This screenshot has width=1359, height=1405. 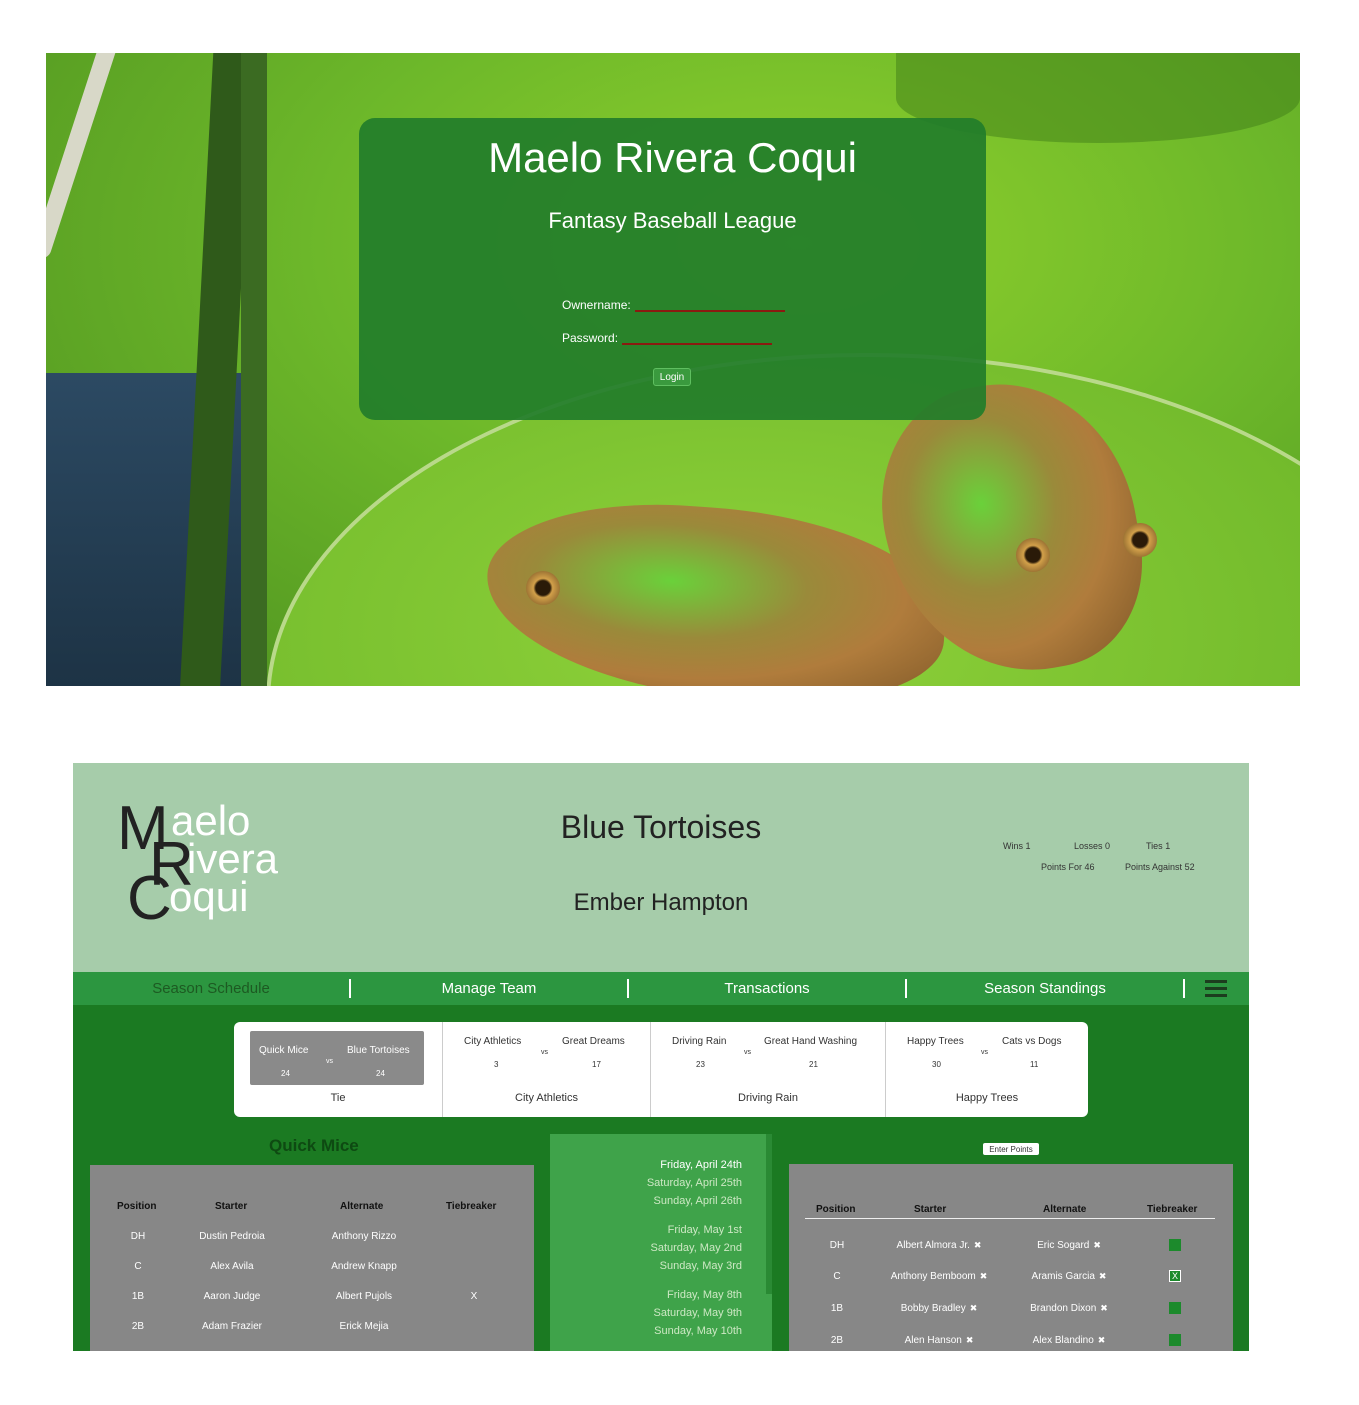 What do you see at coordinates (939, 1276) in the screenshot?
I see `roster-starter: Anthony Bemboom ✖` at bounding box center [939, 1276].